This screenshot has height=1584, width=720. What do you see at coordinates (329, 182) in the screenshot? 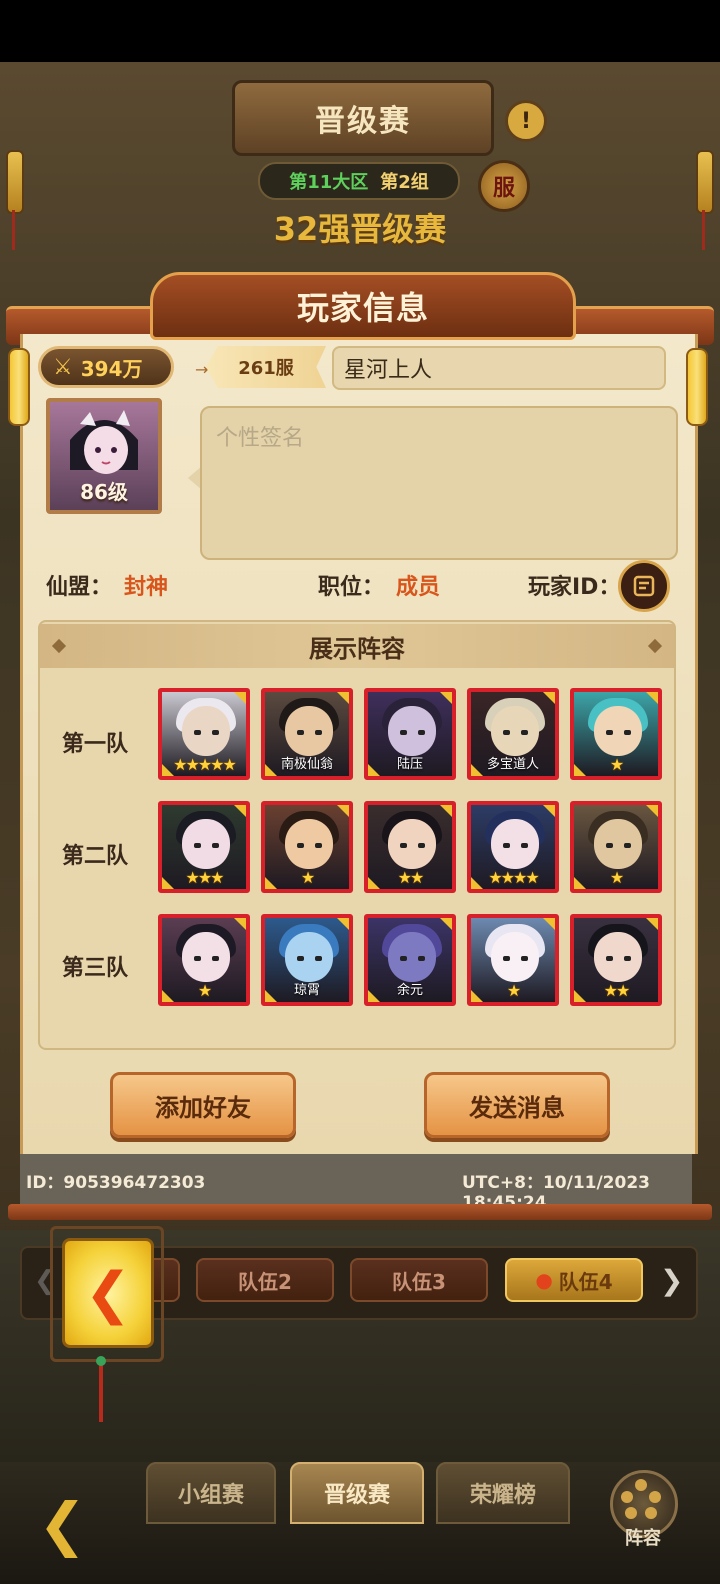
I see `zone-label: 第11大区` at bounding box center [329, 182].